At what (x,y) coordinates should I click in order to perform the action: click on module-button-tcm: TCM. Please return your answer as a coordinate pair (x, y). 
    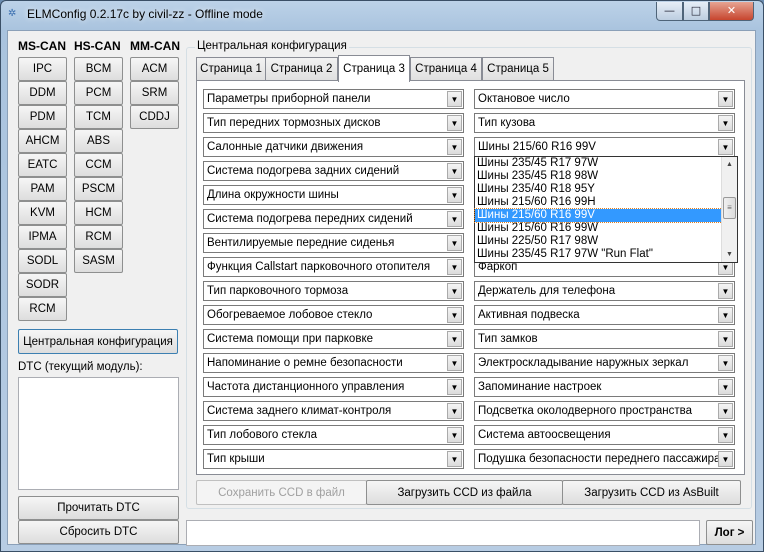
    Looking at the image, I should click on (98, 117).